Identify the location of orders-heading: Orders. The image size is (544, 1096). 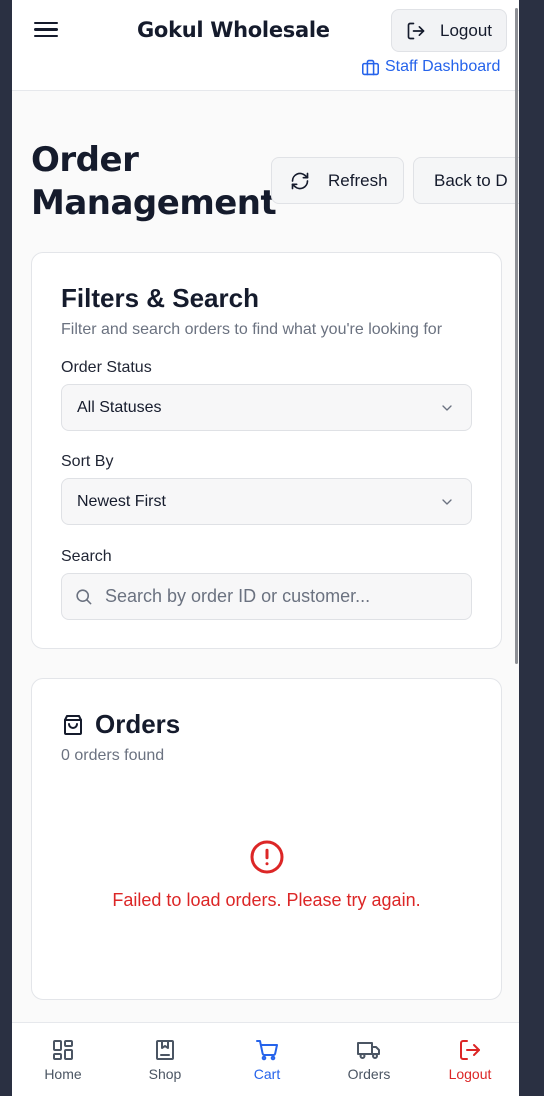
(120, 724).